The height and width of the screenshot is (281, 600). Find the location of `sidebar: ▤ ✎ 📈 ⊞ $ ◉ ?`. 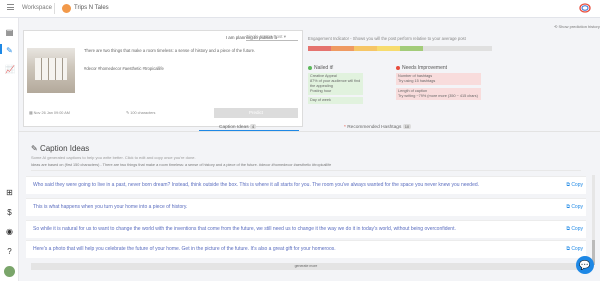

sidebar: ▤ ✎ 📈 ⊞ $ ◉ ? is located at coordinates (9, 149).